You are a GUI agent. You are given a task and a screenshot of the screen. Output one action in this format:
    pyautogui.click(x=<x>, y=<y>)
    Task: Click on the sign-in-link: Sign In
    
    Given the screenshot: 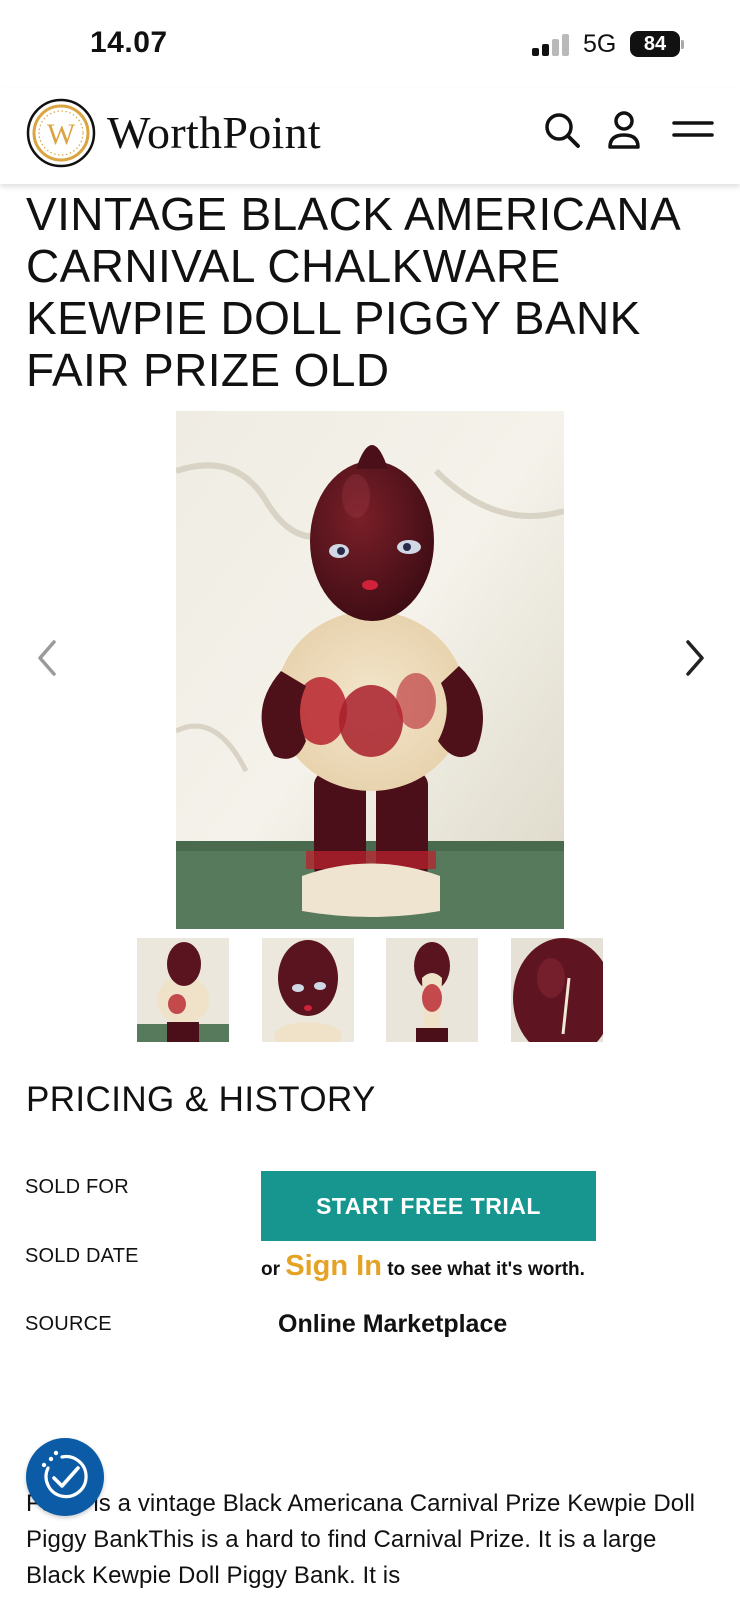 What is the action you would take?
    pyautogui.click(x=333, y=1266)
    